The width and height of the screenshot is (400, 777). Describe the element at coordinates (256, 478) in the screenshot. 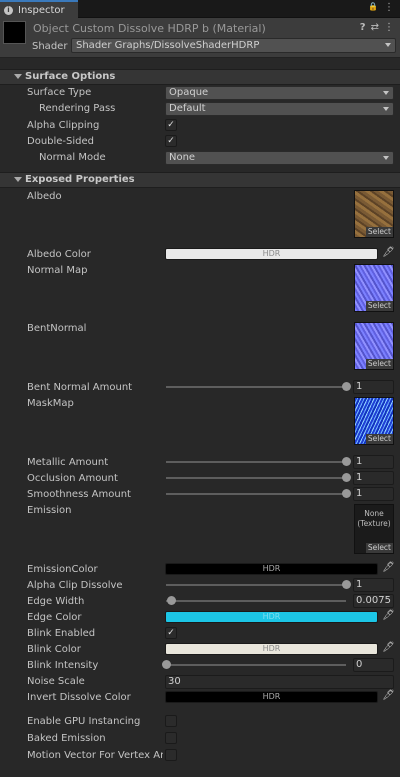

I see `occlusion-amount-slider` at that location.